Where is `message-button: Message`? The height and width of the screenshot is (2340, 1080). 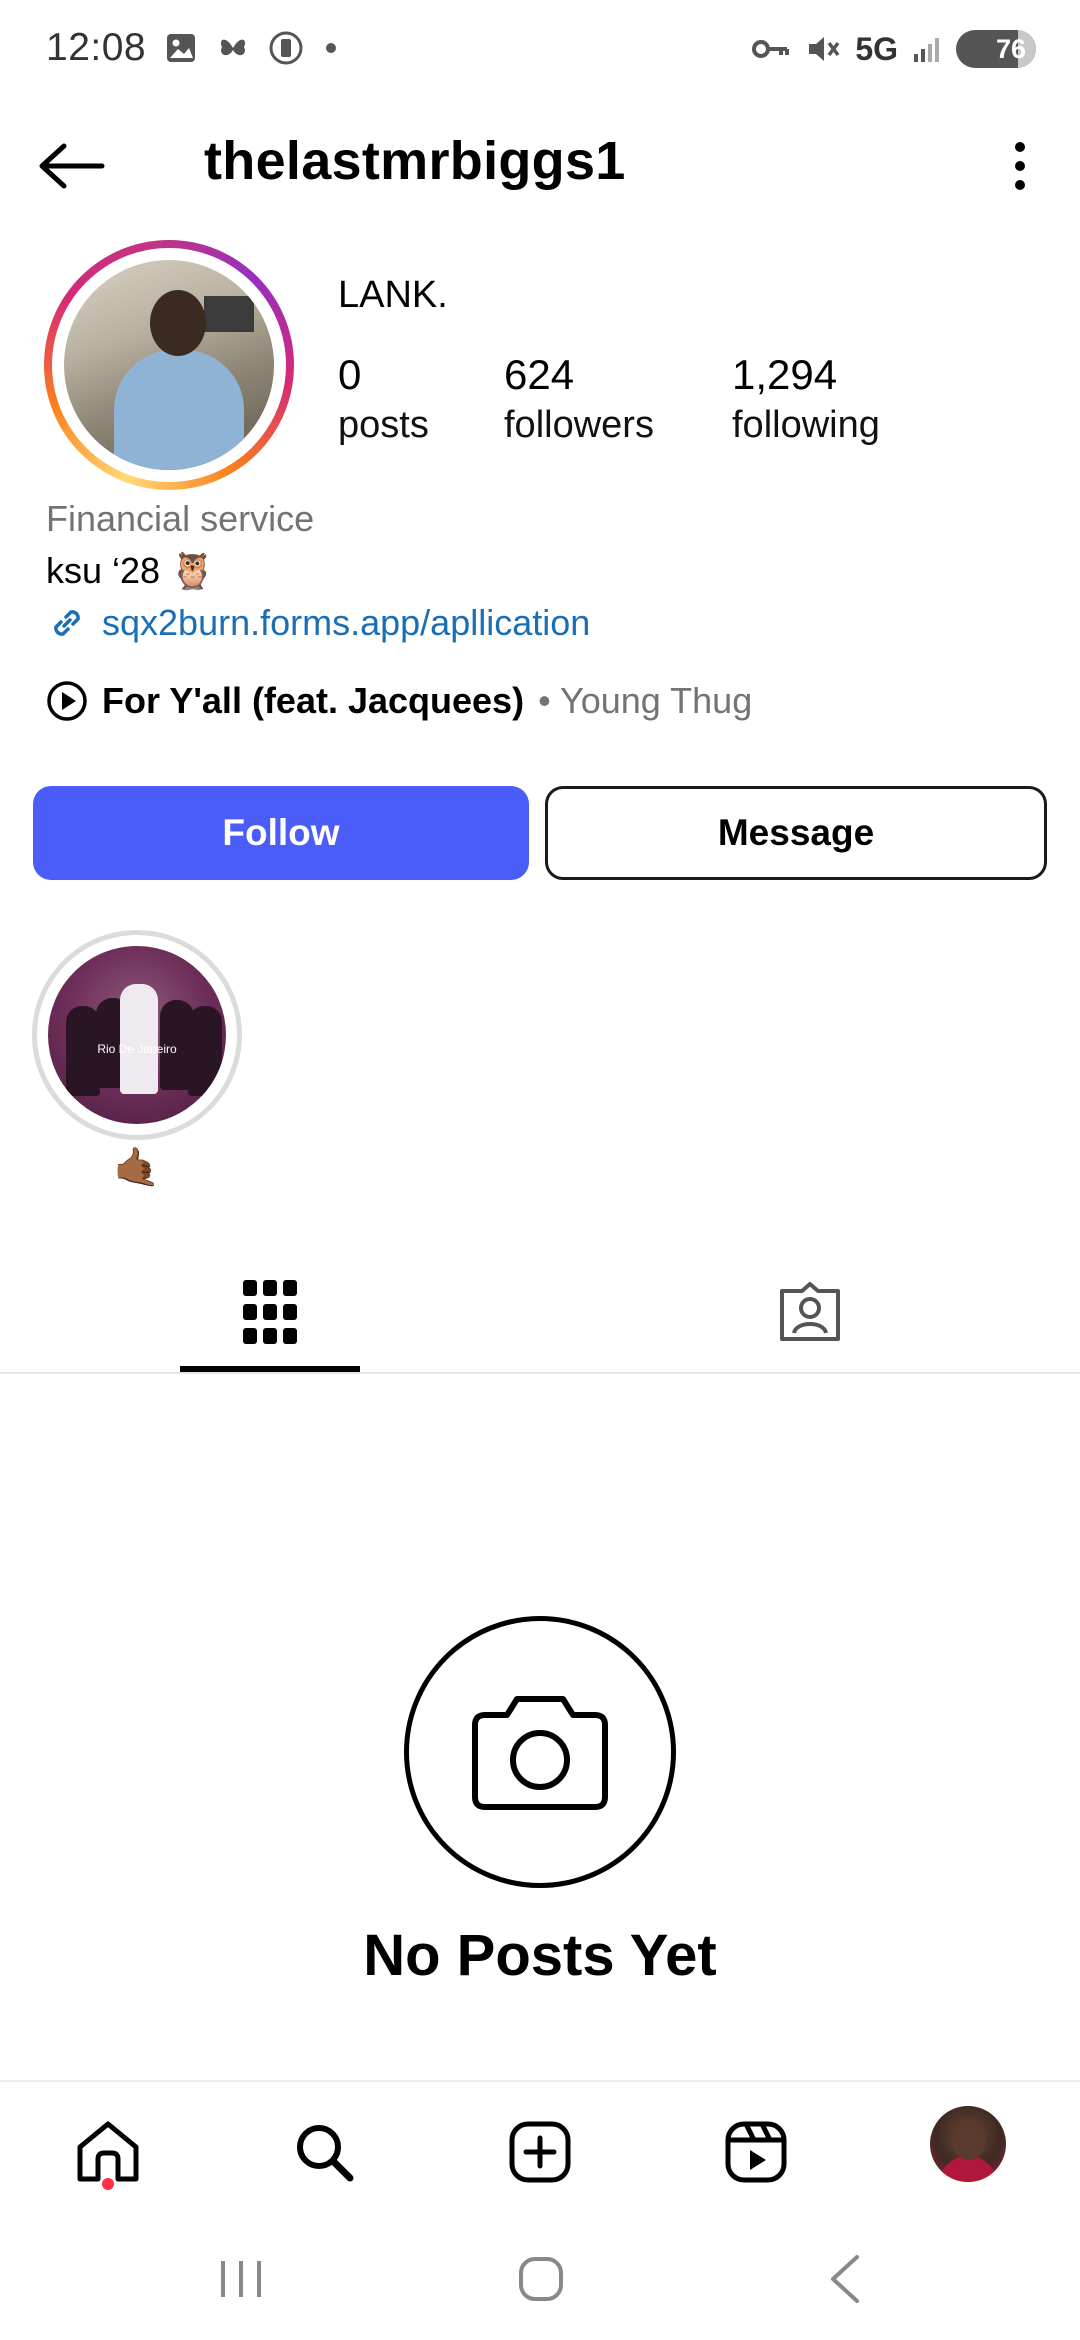
message-button: Message is located at coordinates (796, 833).